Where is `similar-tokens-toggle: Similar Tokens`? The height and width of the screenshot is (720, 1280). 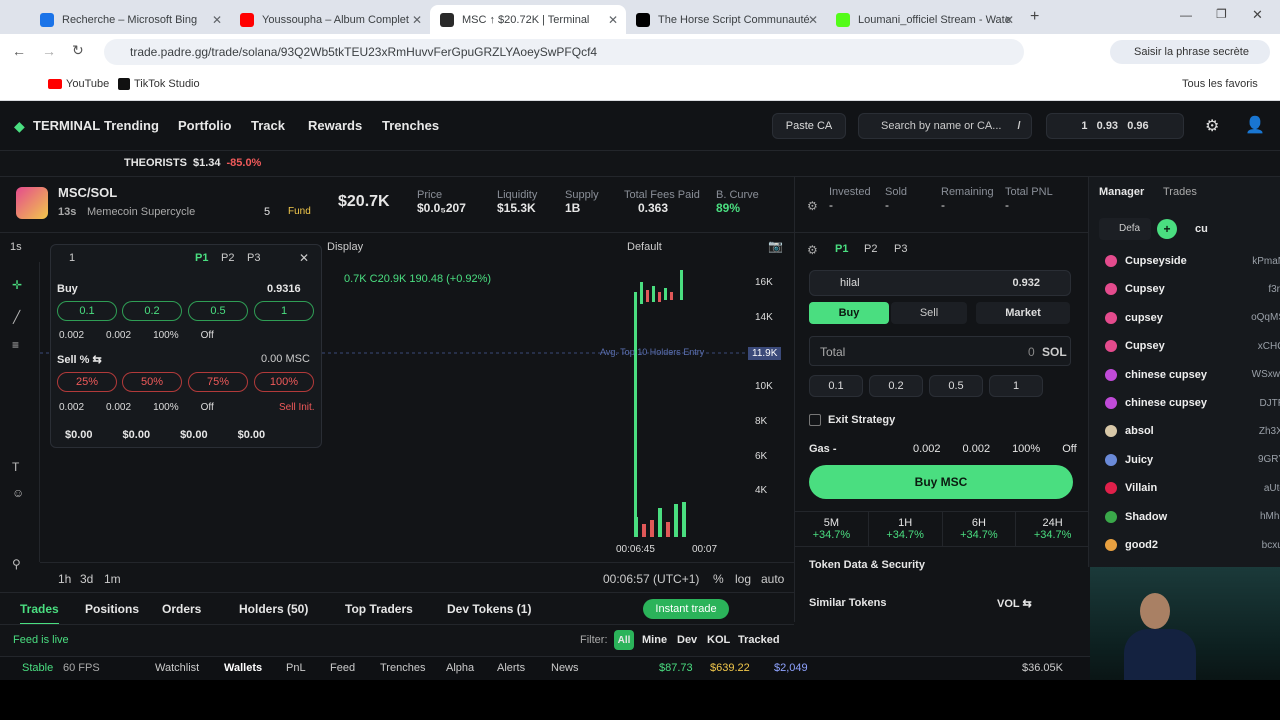 similar-tokens-toggle: Similar Tokens is located at coordinates (847, 603).